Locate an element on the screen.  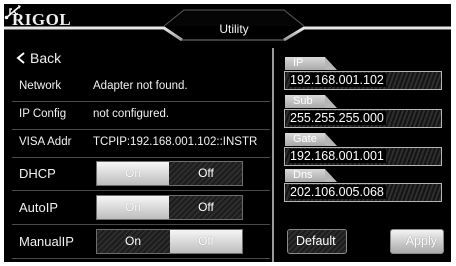
header-bar: RIGOL Utility is located at coordinates (227, 24).